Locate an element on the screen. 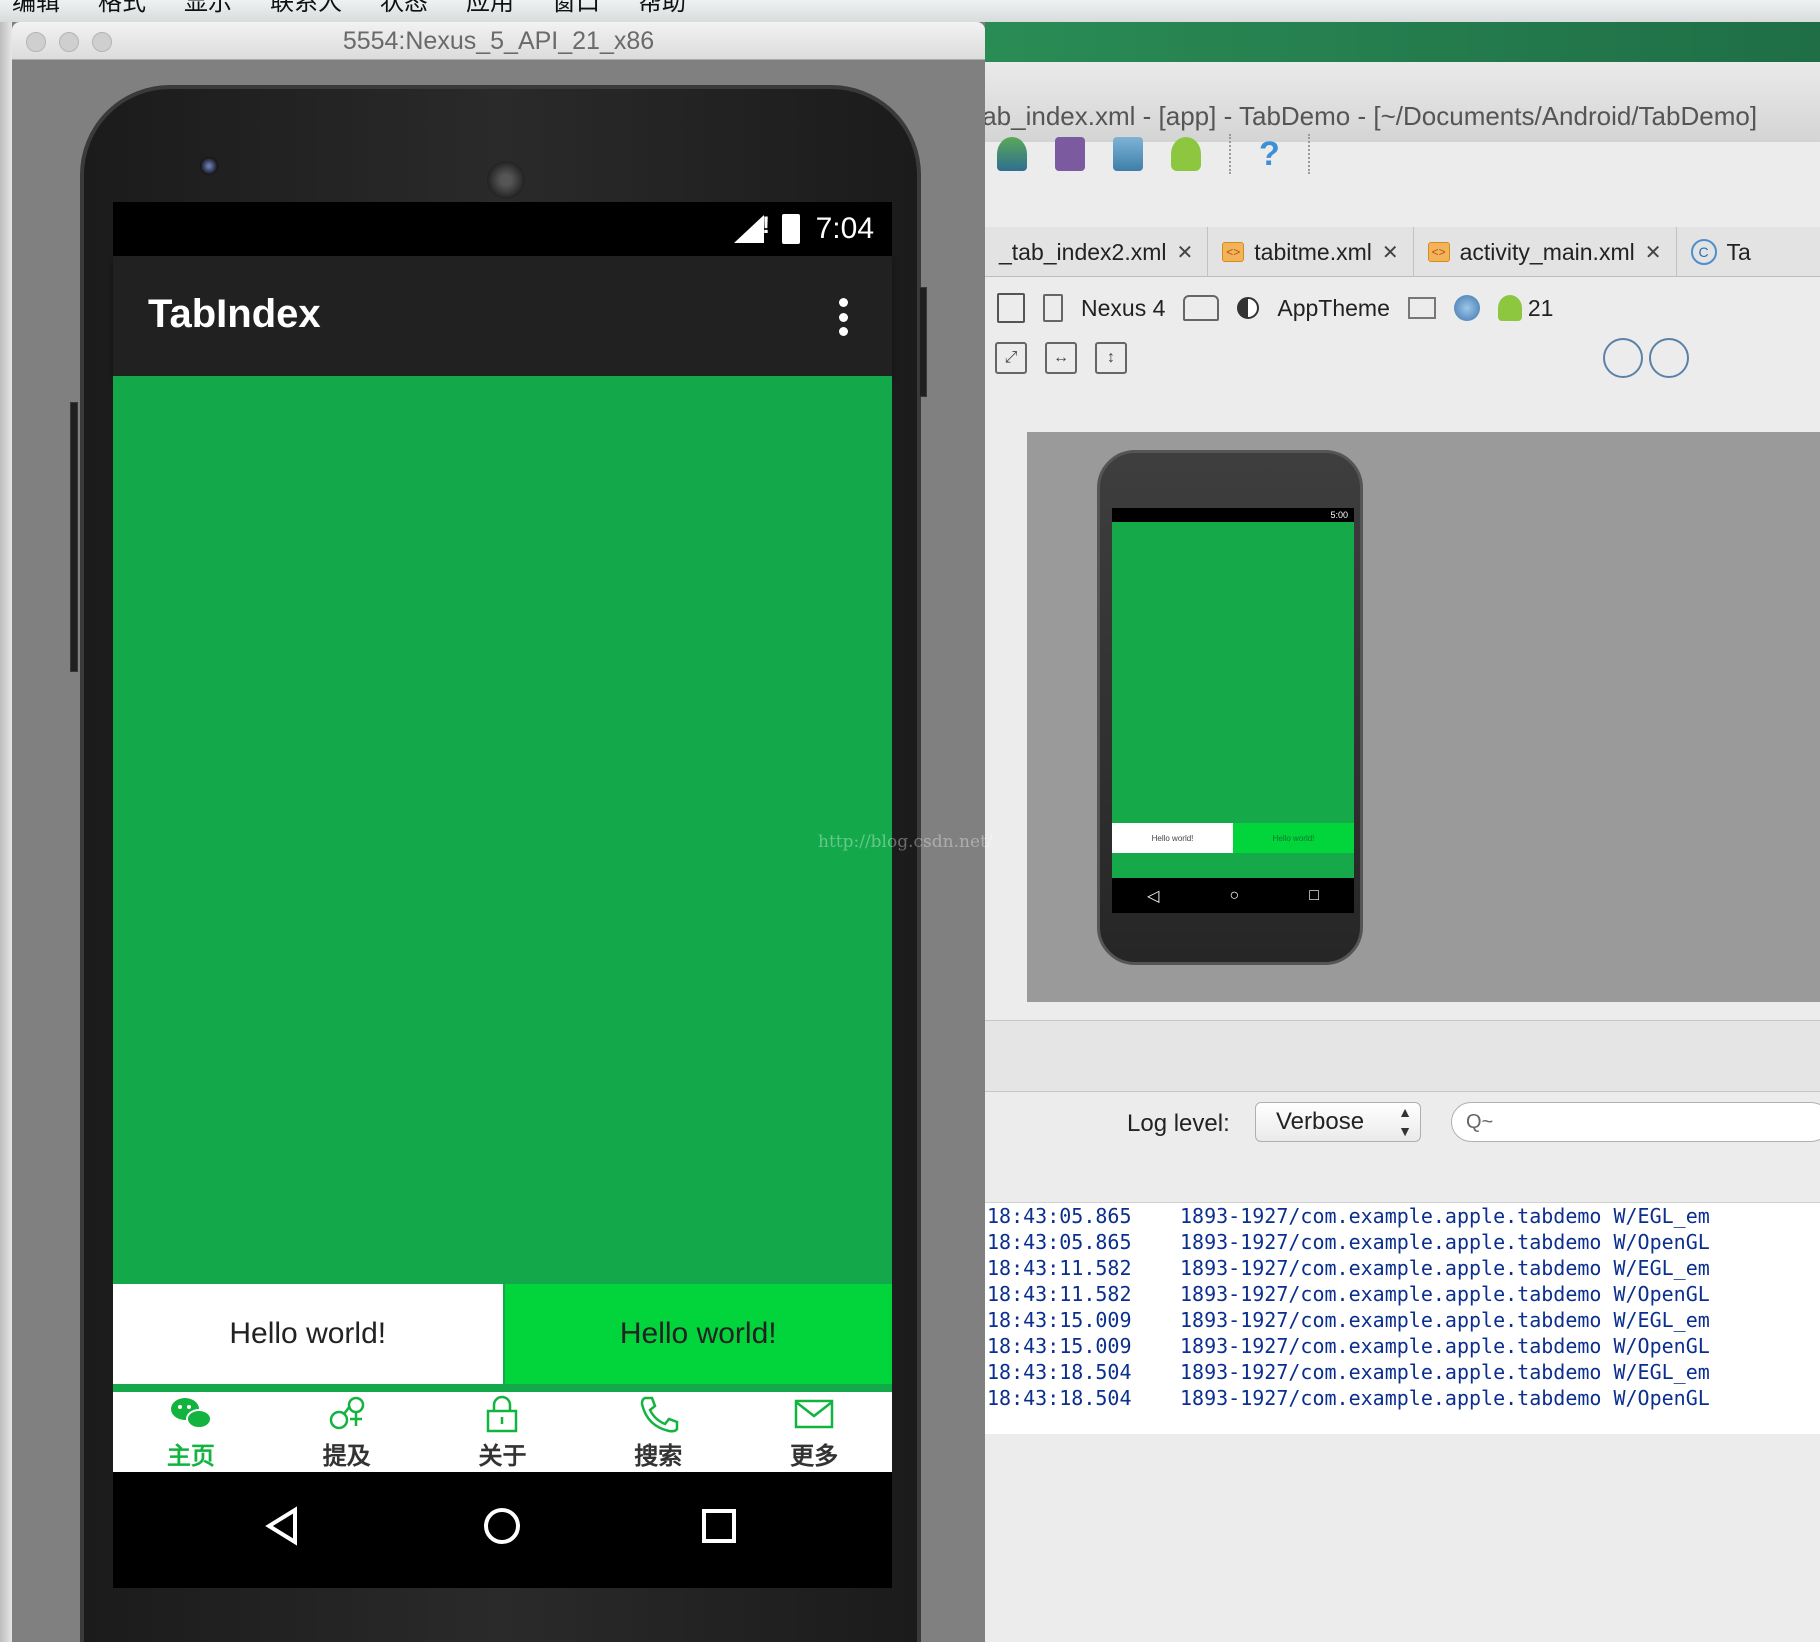  orientation-icon is located at coordinates (1201, 308).